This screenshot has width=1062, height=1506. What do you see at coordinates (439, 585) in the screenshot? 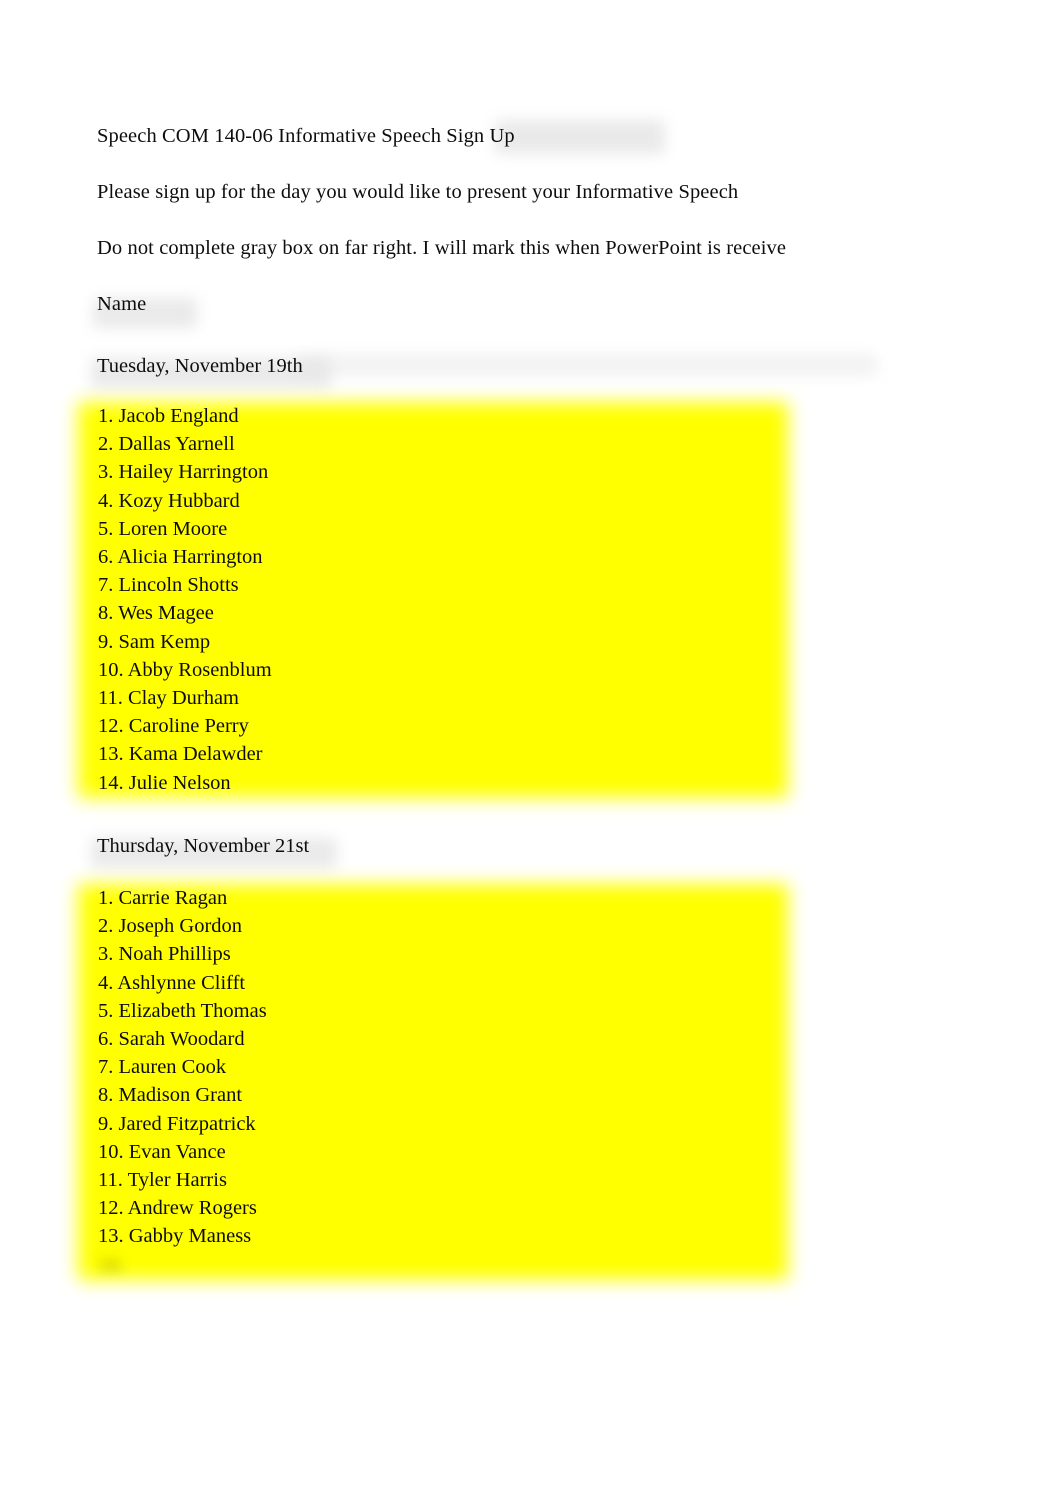
I see `list-item: 7. Lincoln Shotts` at bounding box center [439, 585].